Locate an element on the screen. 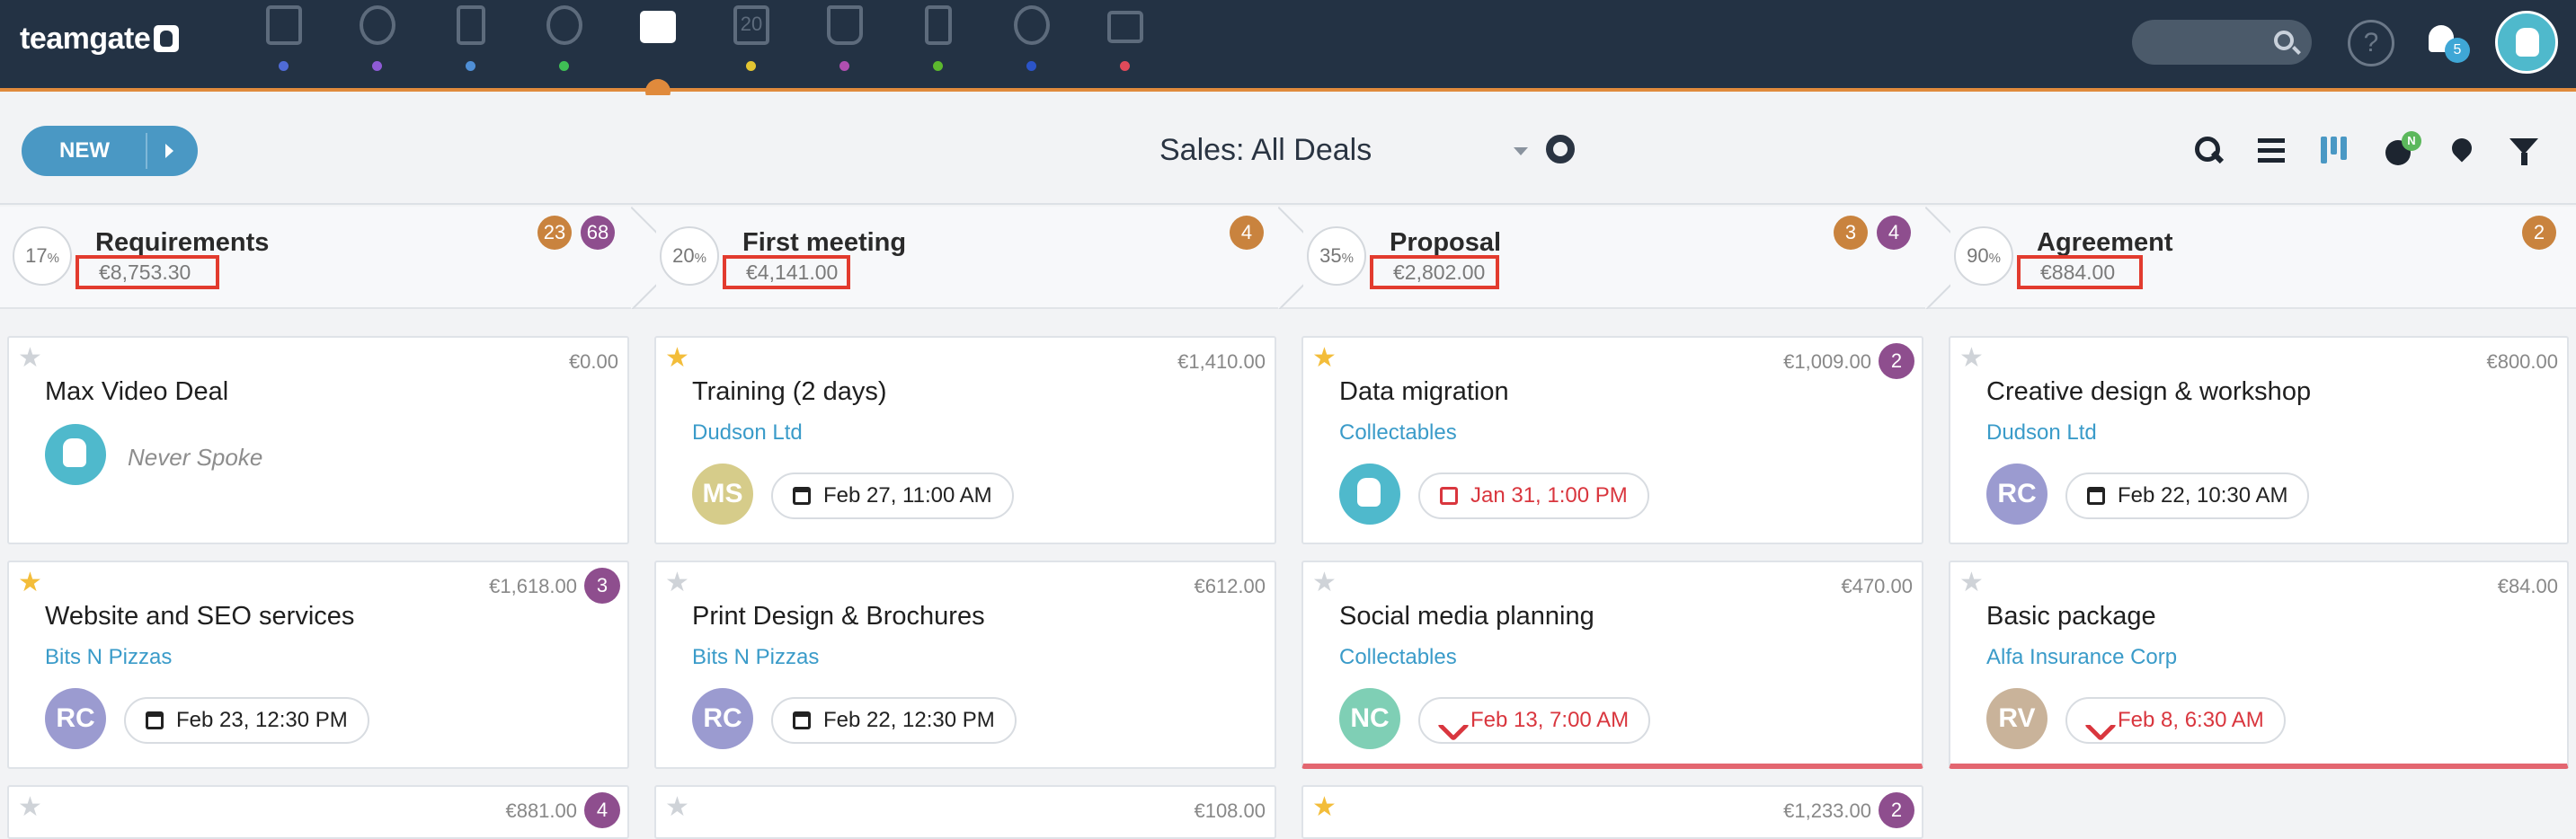  activity-pill: Feb 23, 12:30 PM is located at coordinates (247, 721).